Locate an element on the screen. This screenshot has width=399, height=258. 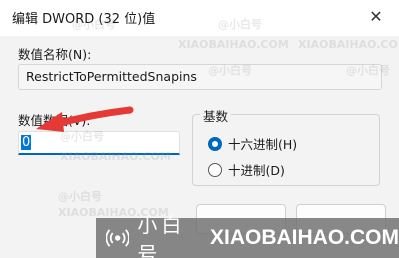
value-name-label: 数值名称(N): is located at coordinates (55, 54).